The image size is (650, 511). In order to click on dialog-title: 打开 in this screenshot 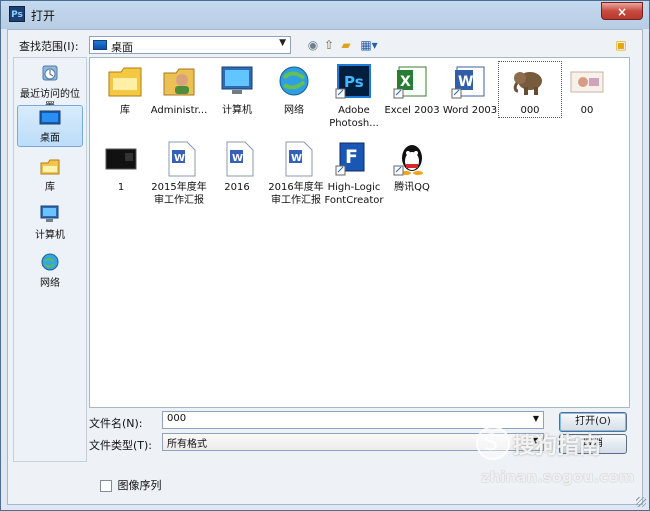, I will do `click(43, 16)`.